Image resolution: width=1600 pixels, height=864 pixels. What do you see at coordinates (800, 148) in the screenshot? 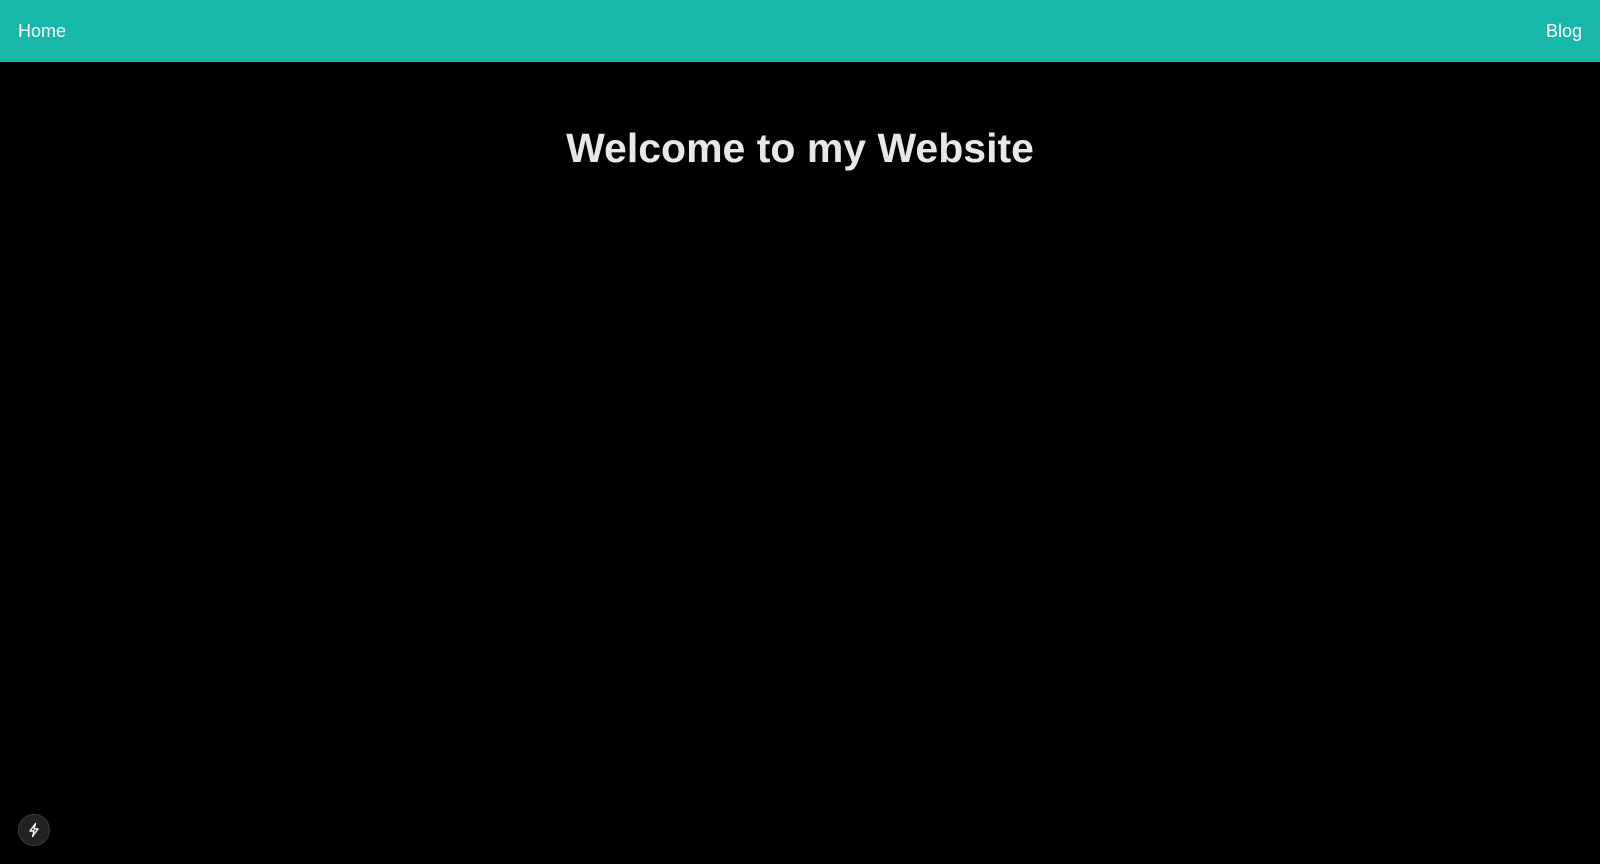
I see `page-title: Welcome to my Website` at bounding box center [800, 148].